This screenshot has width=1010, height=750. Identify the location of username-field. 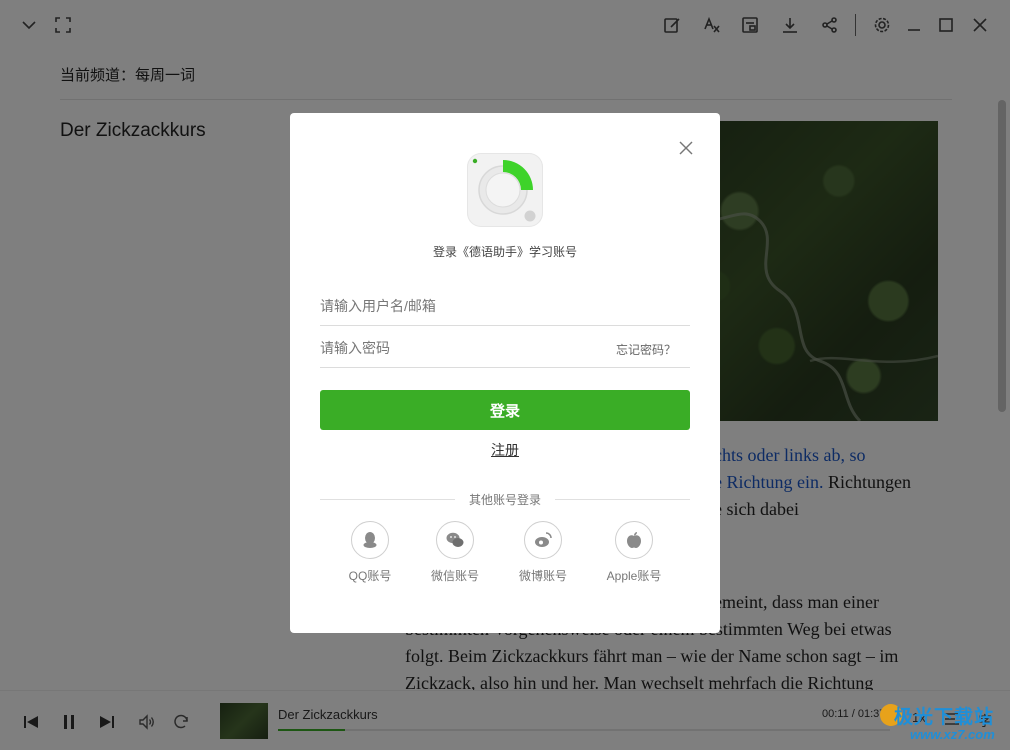
(505, 306).